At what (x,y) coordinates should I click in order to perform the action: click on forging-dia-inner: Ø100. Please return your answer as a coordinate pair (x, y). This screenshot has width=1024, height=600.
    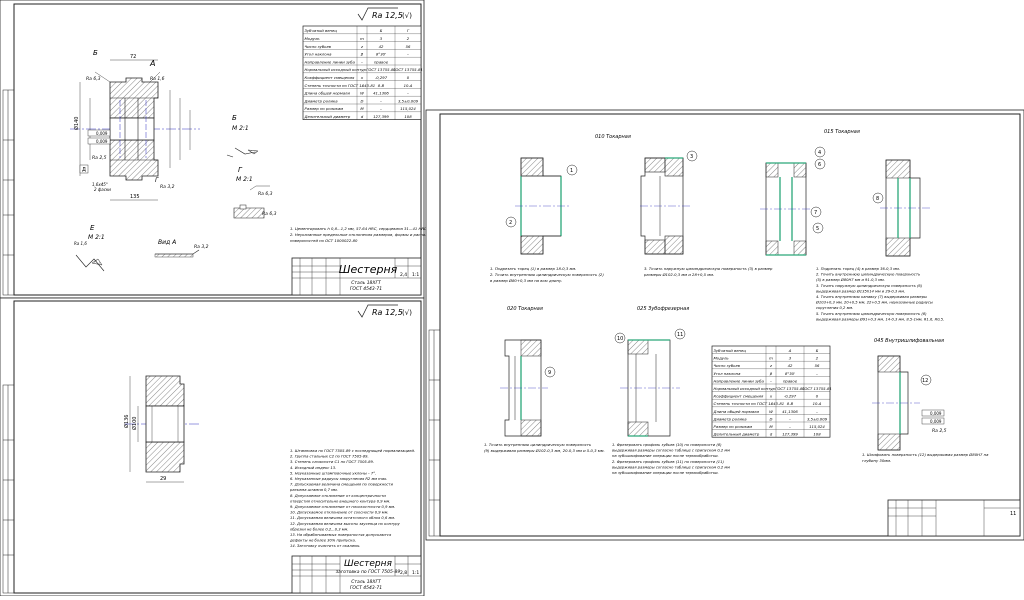
    Looking at the image, I should click on (134, 423).